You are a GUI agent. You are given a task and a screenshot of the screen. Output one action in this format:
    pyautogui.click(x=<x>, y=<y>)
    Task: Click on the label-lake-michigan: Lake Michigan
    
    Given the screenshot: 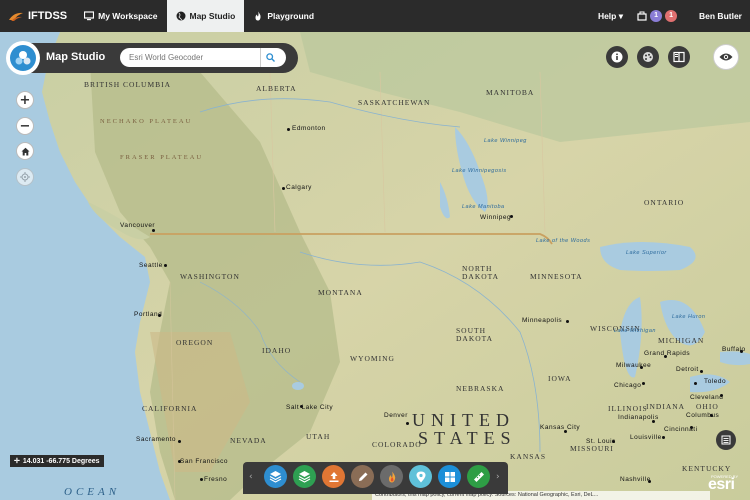 What is the action you would take?
    pyautogui.click(x=635, y=331)
    